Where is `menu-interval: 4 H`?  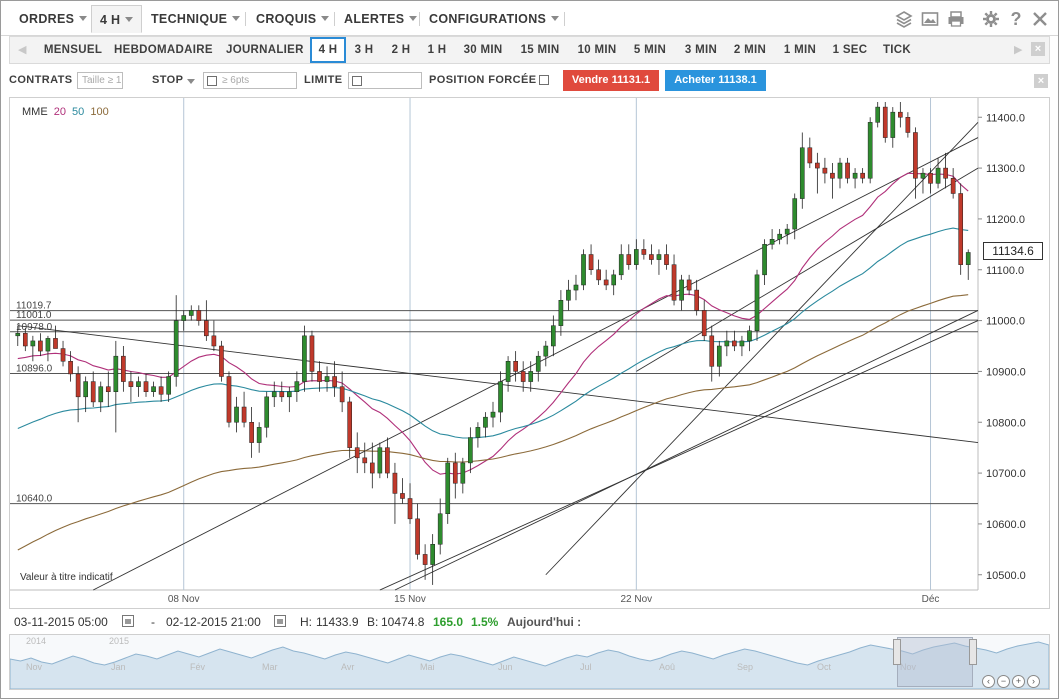
menu-interval: 4 H is located at coordinates (117, 19).